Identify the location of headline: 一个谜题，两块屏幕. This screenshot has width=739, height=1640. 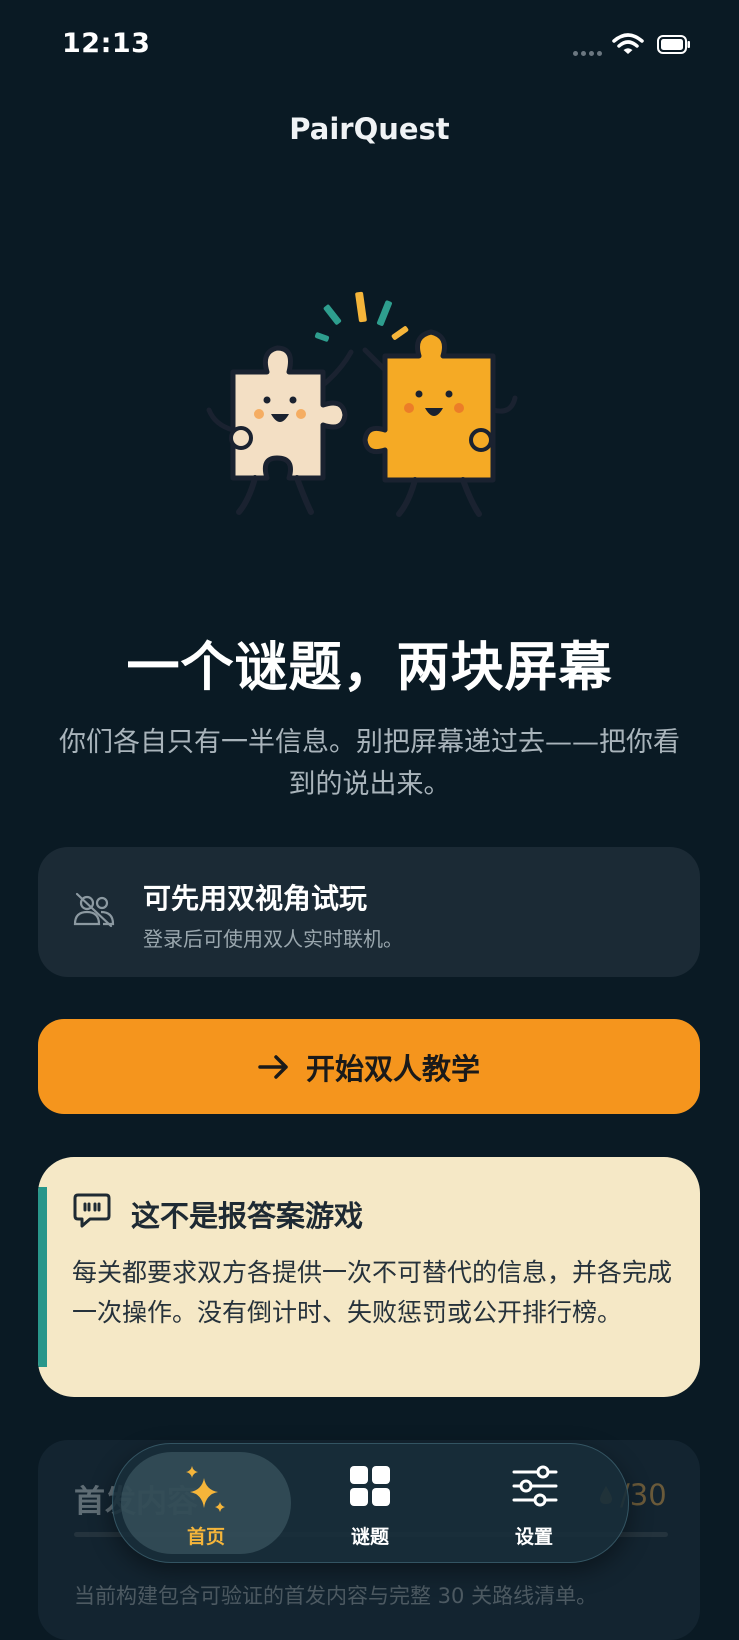
(369, 667).